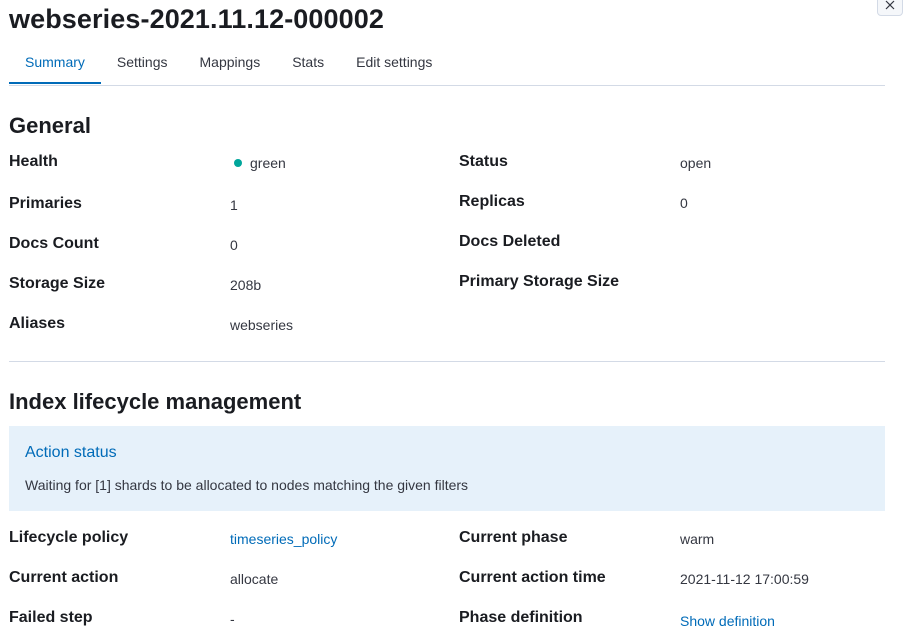 Image resolution: width=909 pixels, height=635 pixels. Describe the element at coordinates (155, 401) in the screenshot. I see `ilm-section-title: Index lifecycle management` at that location.